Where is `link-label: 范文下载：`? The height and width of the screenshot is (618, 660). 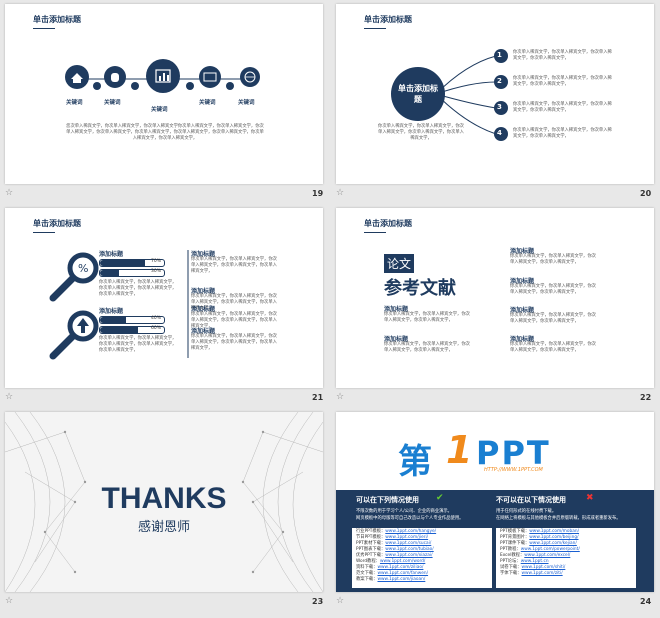
link-label: 范文下载： is located at coordinates (367, 573).